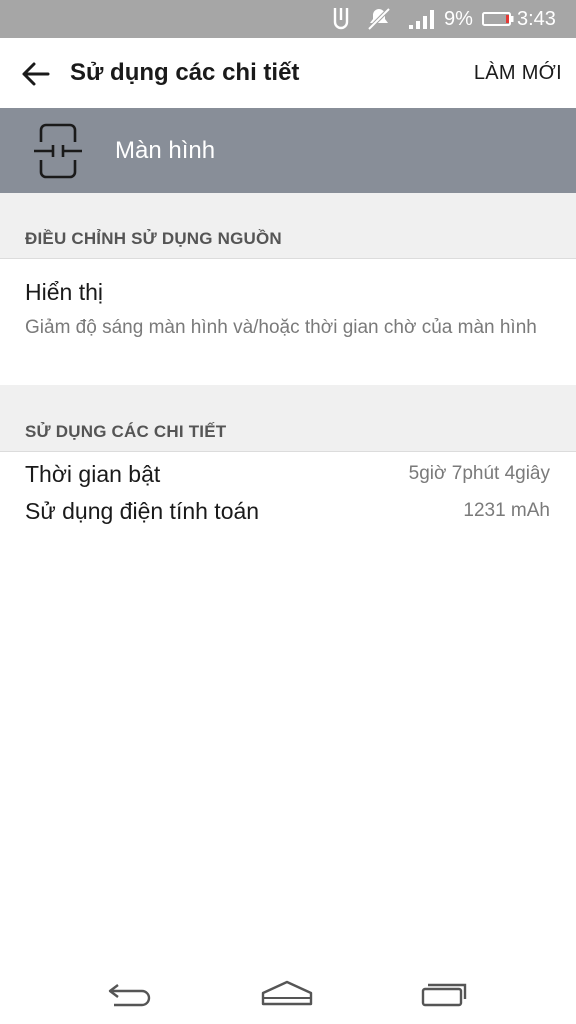  Describe the element at coordinates (153, 238) in the screenshot. I see `section-header-power-label: ĐIỀU CHỈNH SỬ DỤNG NGUỒN` at that location.